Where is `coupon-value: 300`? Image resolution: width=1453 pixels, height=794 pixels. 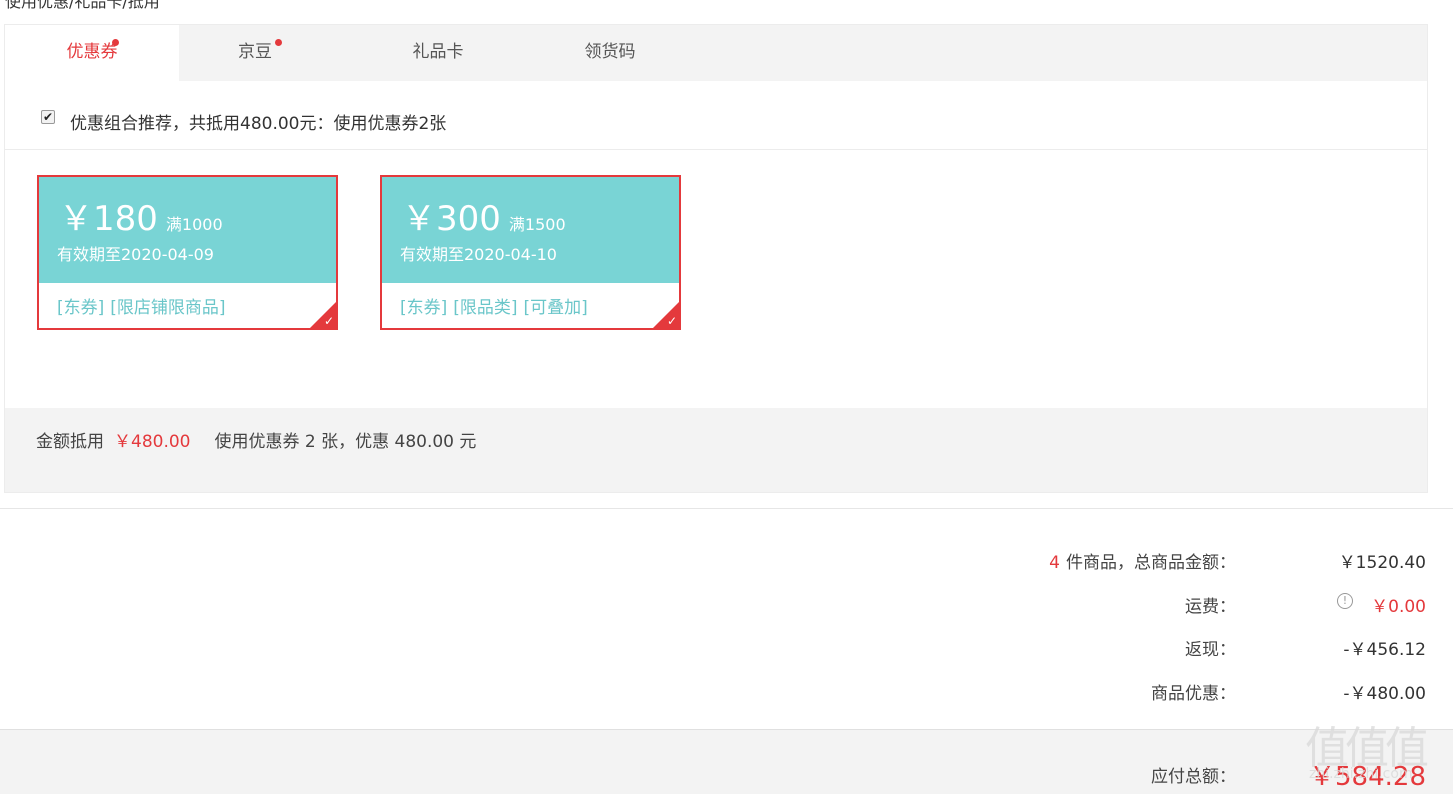
coupon-value: 300 is located at coordinates (468, 219).